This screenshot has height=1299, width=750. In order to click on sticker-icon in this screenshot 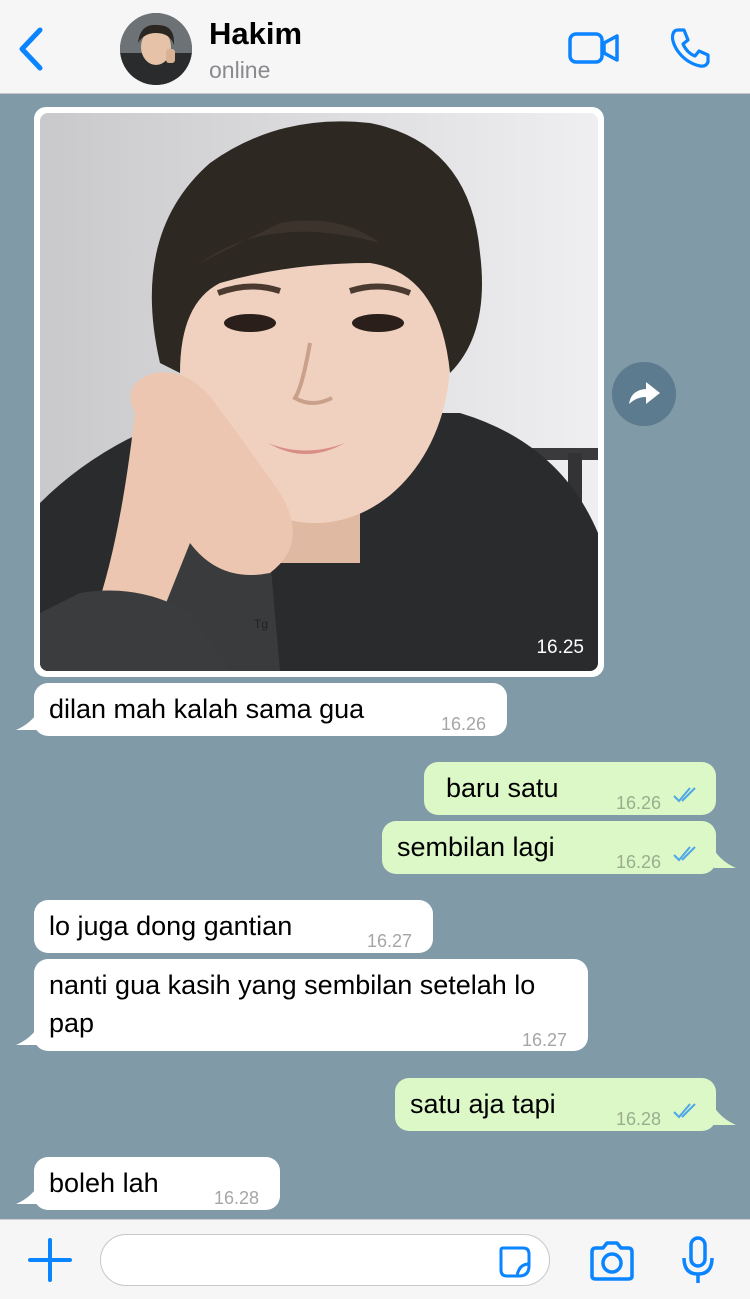, I will do `click(515, 1262)`.